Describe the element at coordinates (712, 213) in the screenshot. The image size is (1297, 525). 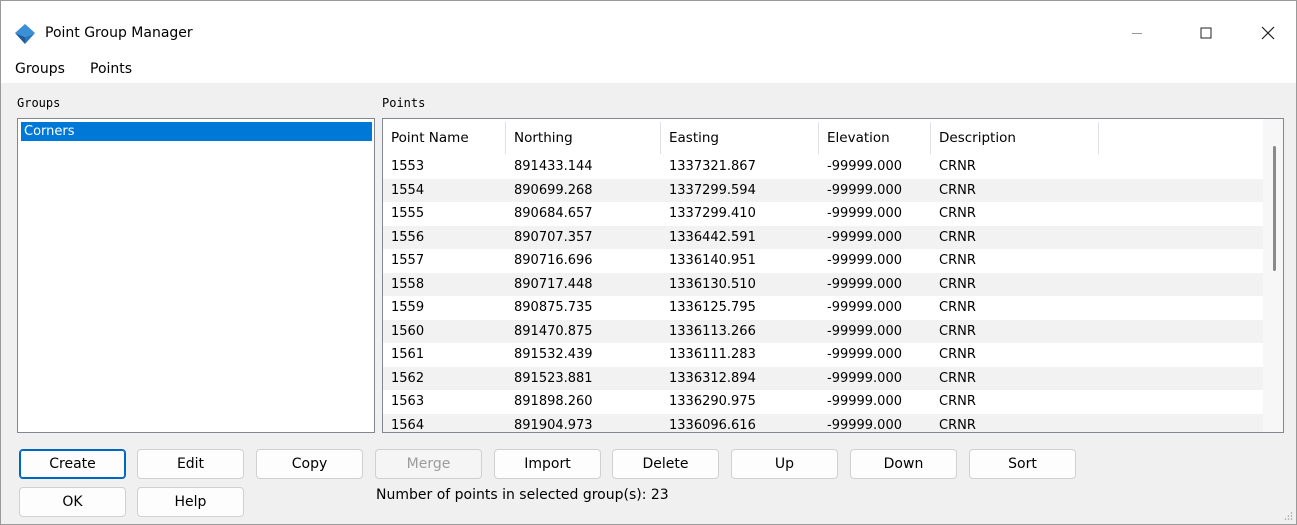
I see `table-cell: 1337299.410` at that location.